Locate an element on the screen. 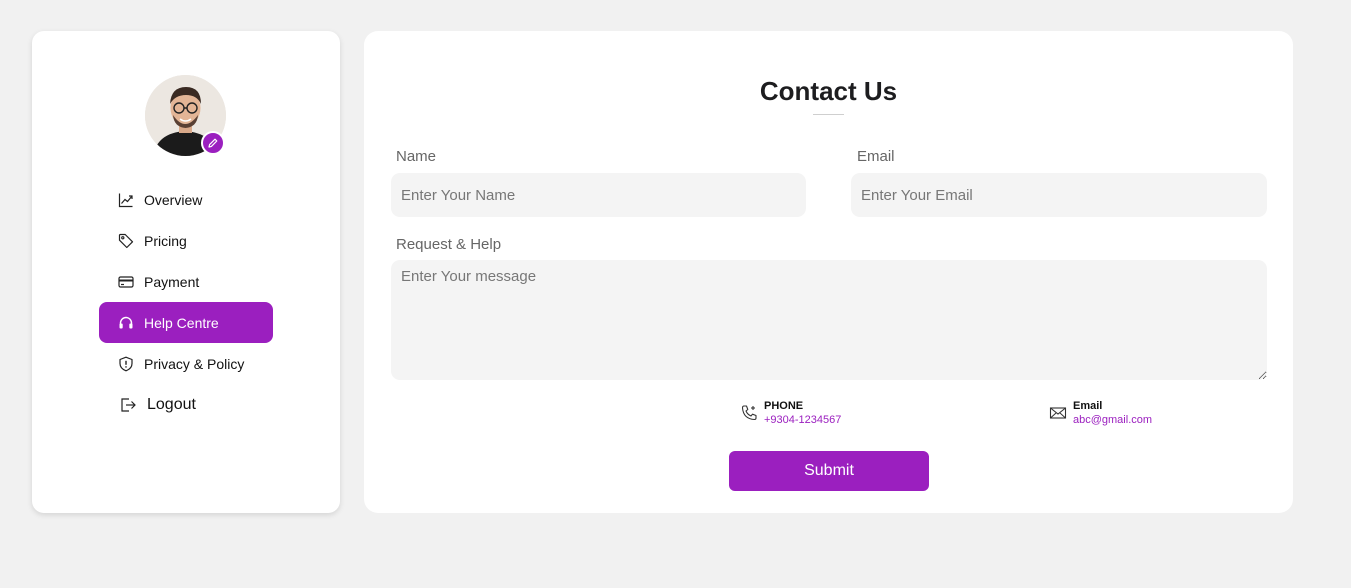  edit-avatar-button is located at coordinates (213, 143).